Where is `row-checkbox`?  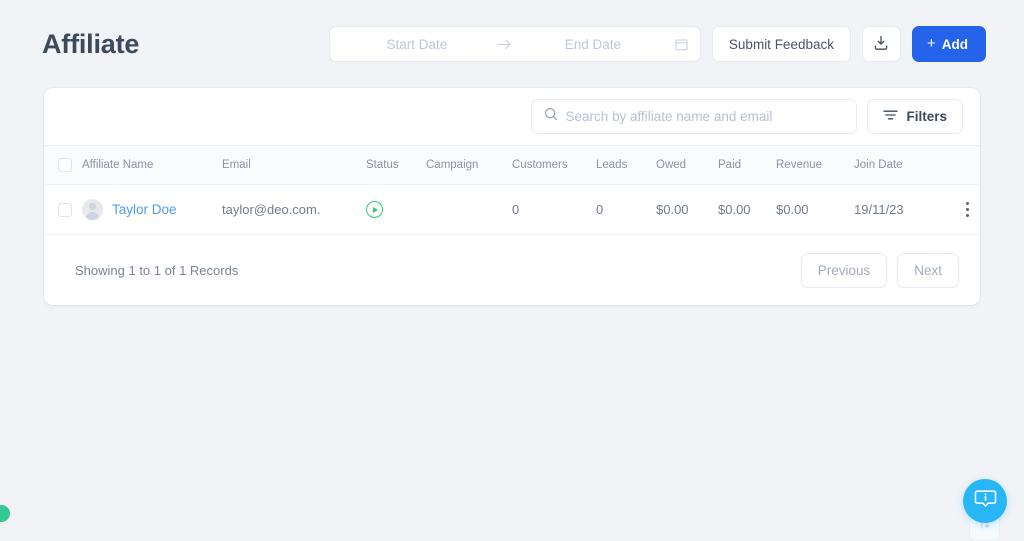 row-checkbox is located at coordinates (65, 210).